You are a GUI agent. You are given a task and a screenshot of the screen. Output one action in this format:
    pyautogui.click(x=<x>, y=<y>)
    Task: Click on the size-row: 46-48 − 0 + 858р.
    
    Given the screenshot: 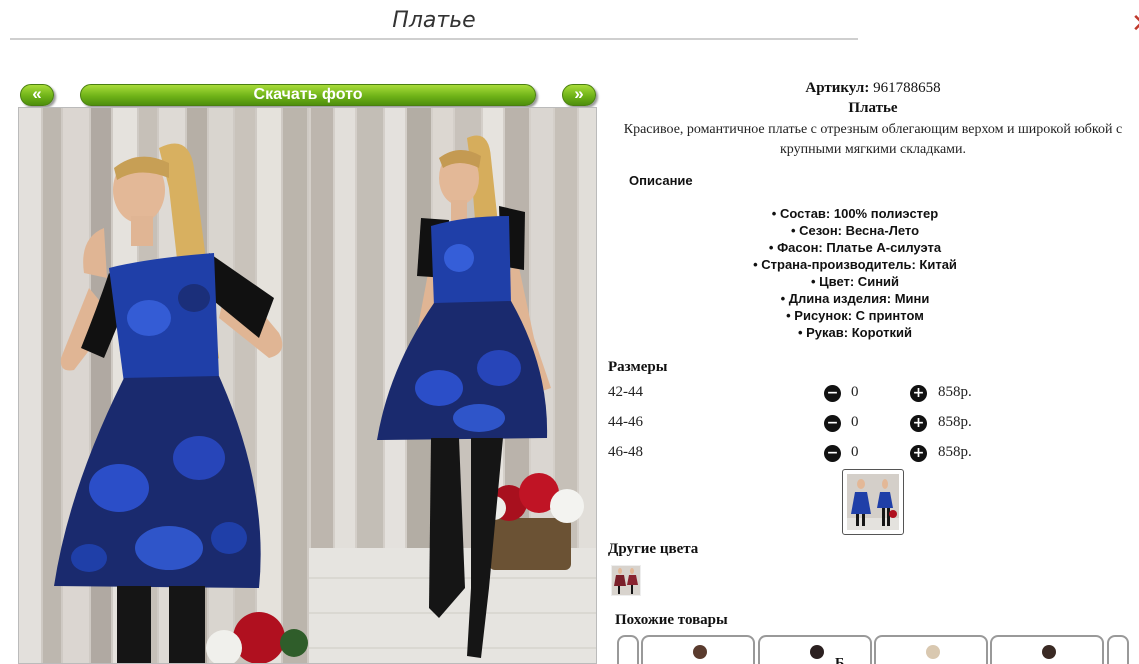 What is the action you would take?
    pyautogui.click(x=798, y=454)
    